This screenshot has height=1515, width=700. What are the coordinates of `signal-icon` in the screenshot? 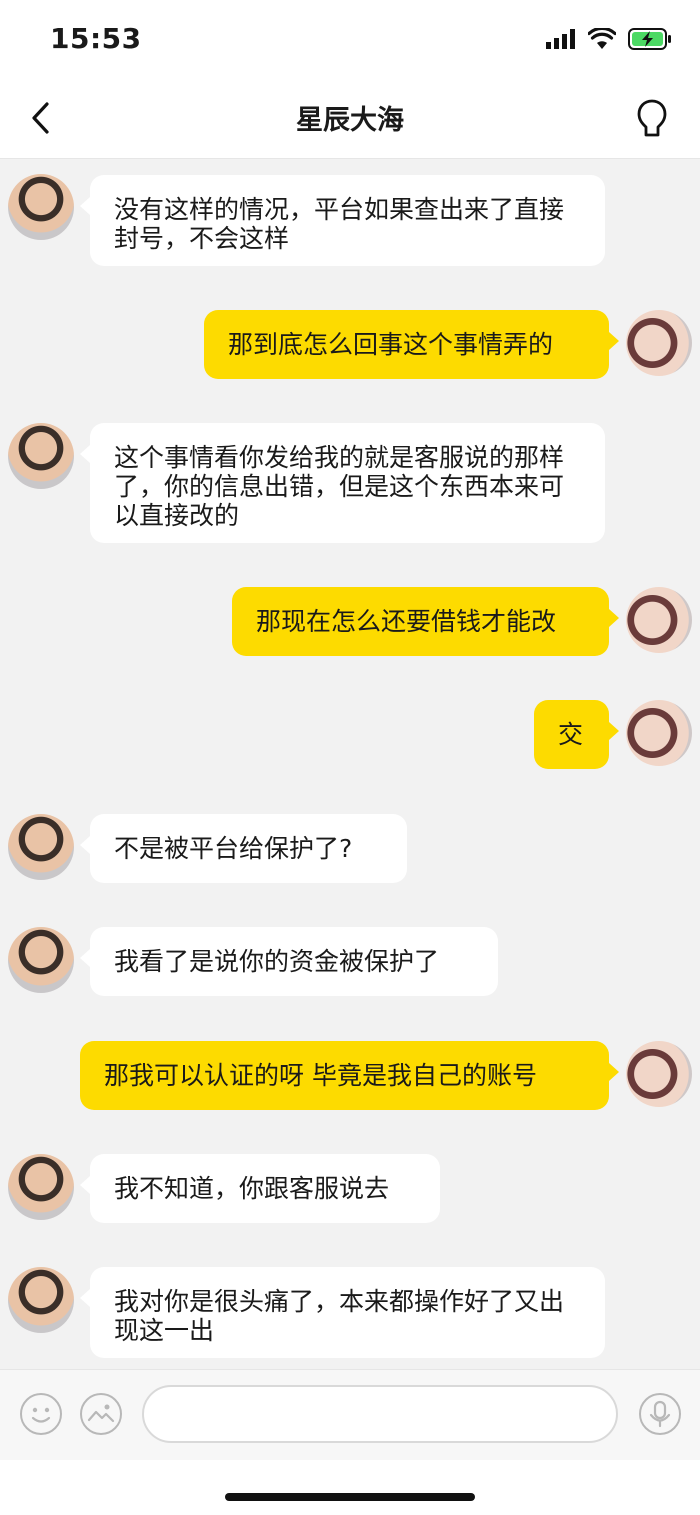 It's located at (560, 39).